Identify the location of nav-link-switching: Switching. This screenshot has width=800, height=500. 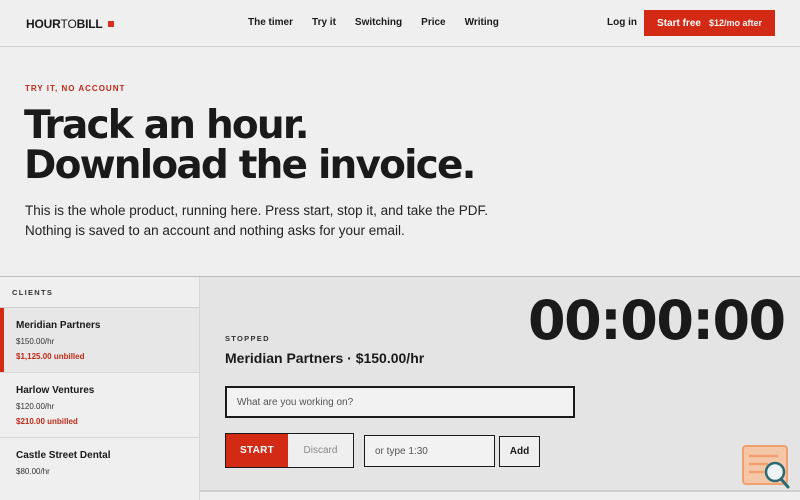
(378, 22).